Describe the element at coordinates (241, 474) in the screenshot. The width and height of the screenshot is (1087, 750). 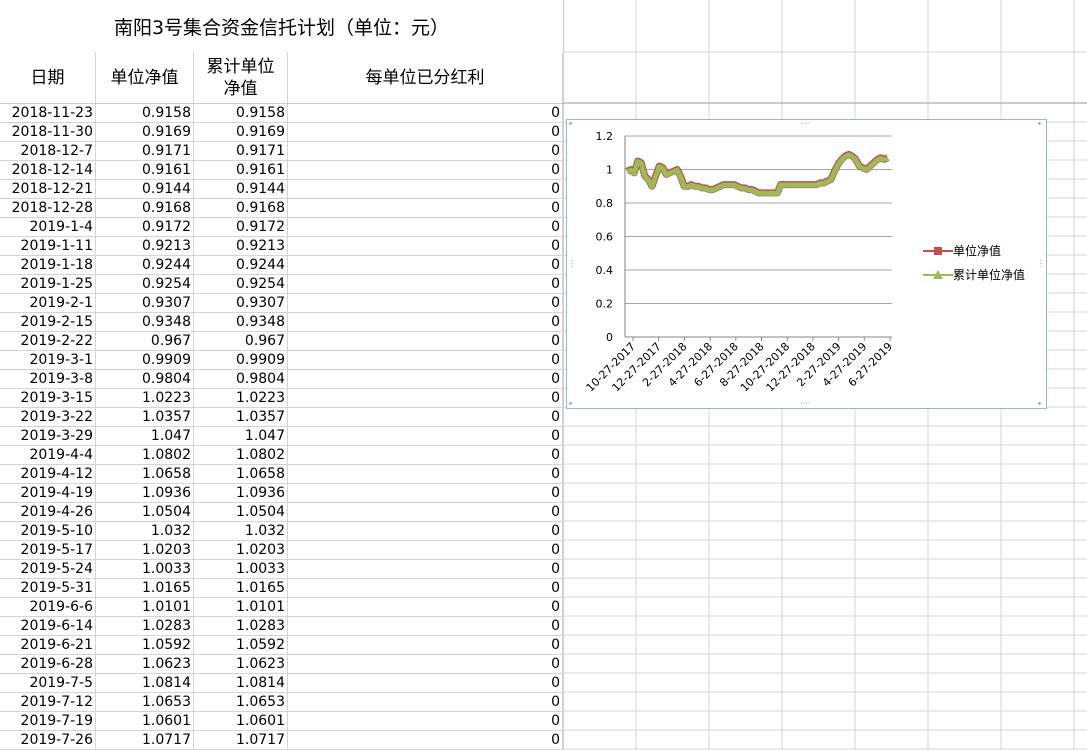
I see `cell-cumulative-nav: 1.0658` at that location.